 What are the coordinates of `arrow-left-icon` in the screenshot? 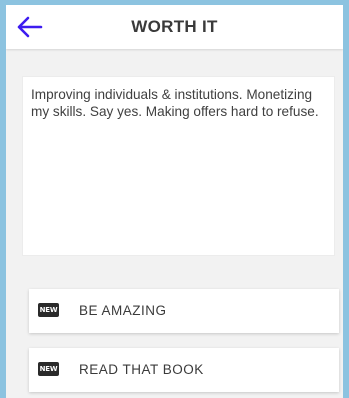 It's located at (30, 27).